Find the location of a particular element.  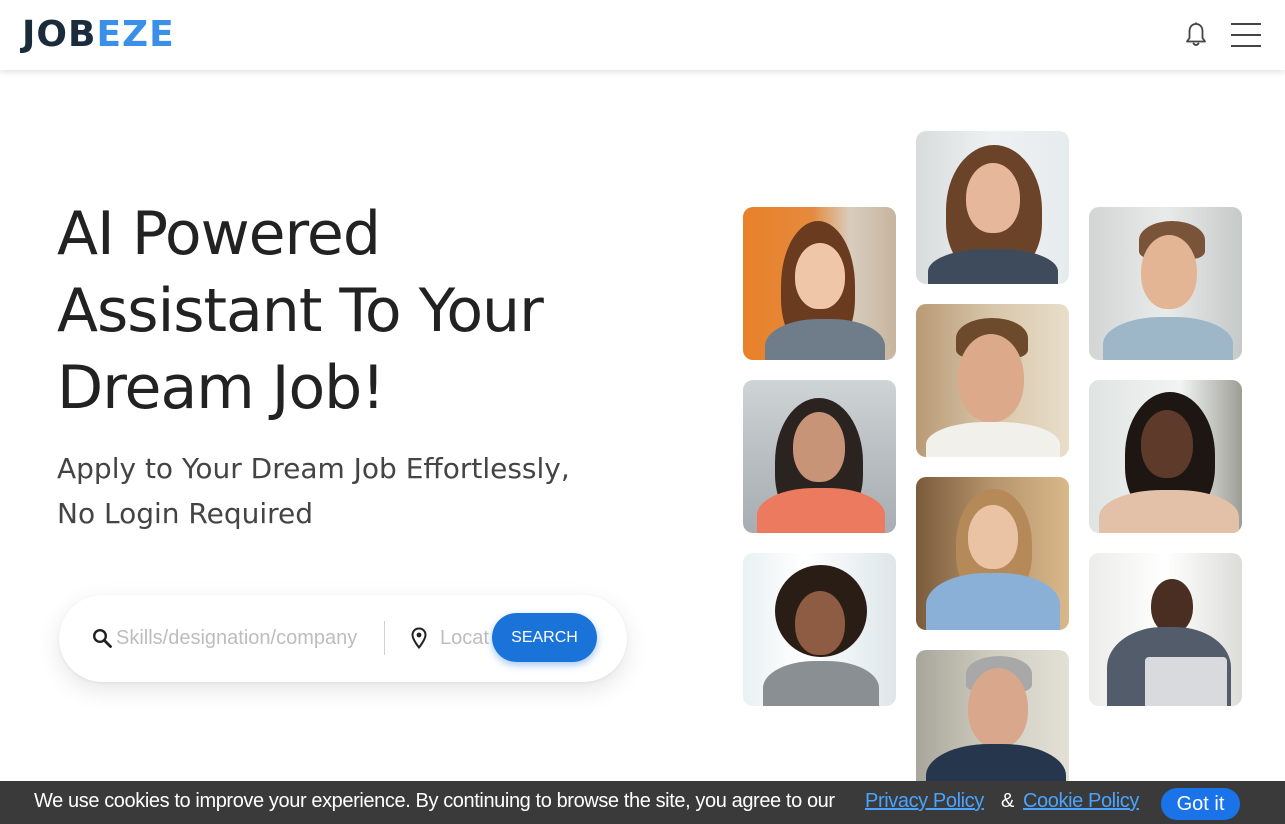

photo-man-laptop-office is located at coordinates (1165, 629).